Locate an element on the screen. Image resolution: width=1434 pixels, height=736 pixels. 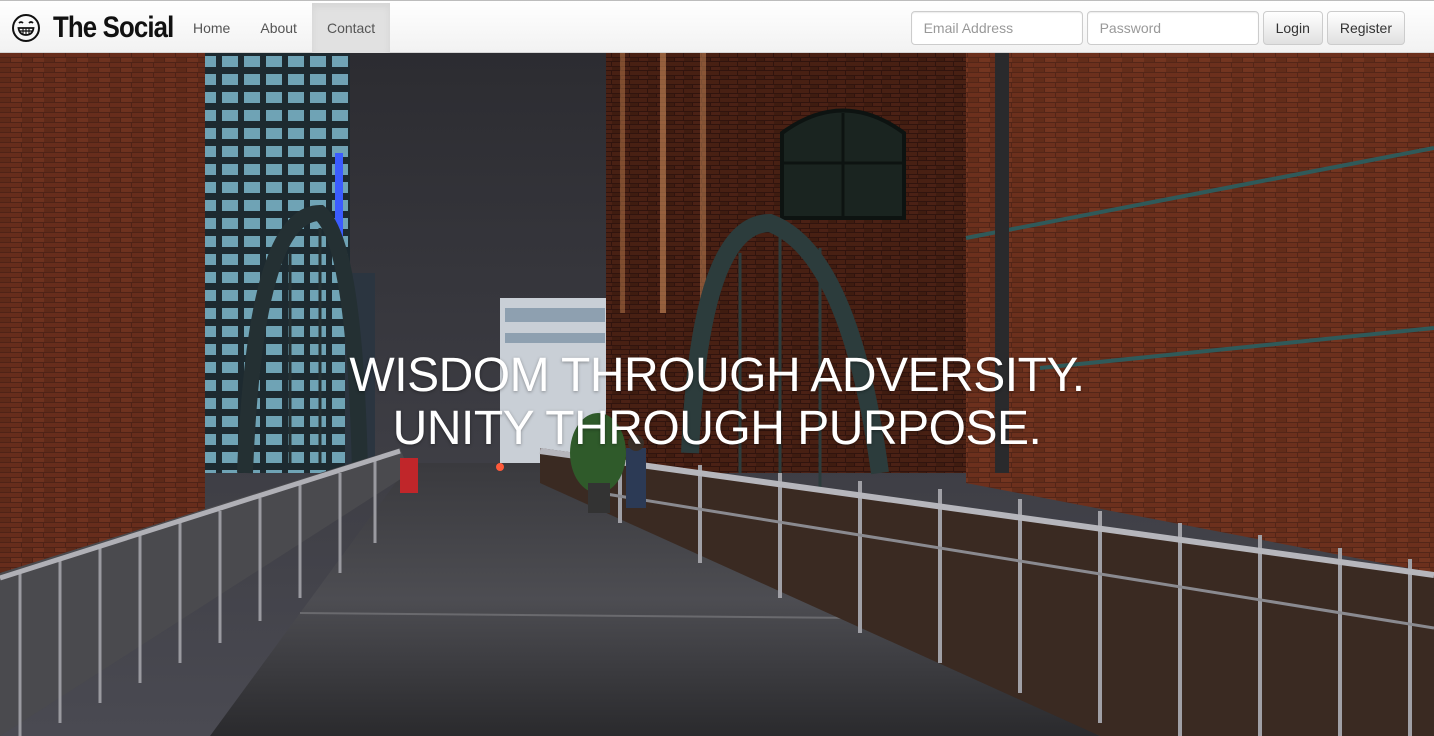
brand-name: The Social is located at coordinates (113, 27).